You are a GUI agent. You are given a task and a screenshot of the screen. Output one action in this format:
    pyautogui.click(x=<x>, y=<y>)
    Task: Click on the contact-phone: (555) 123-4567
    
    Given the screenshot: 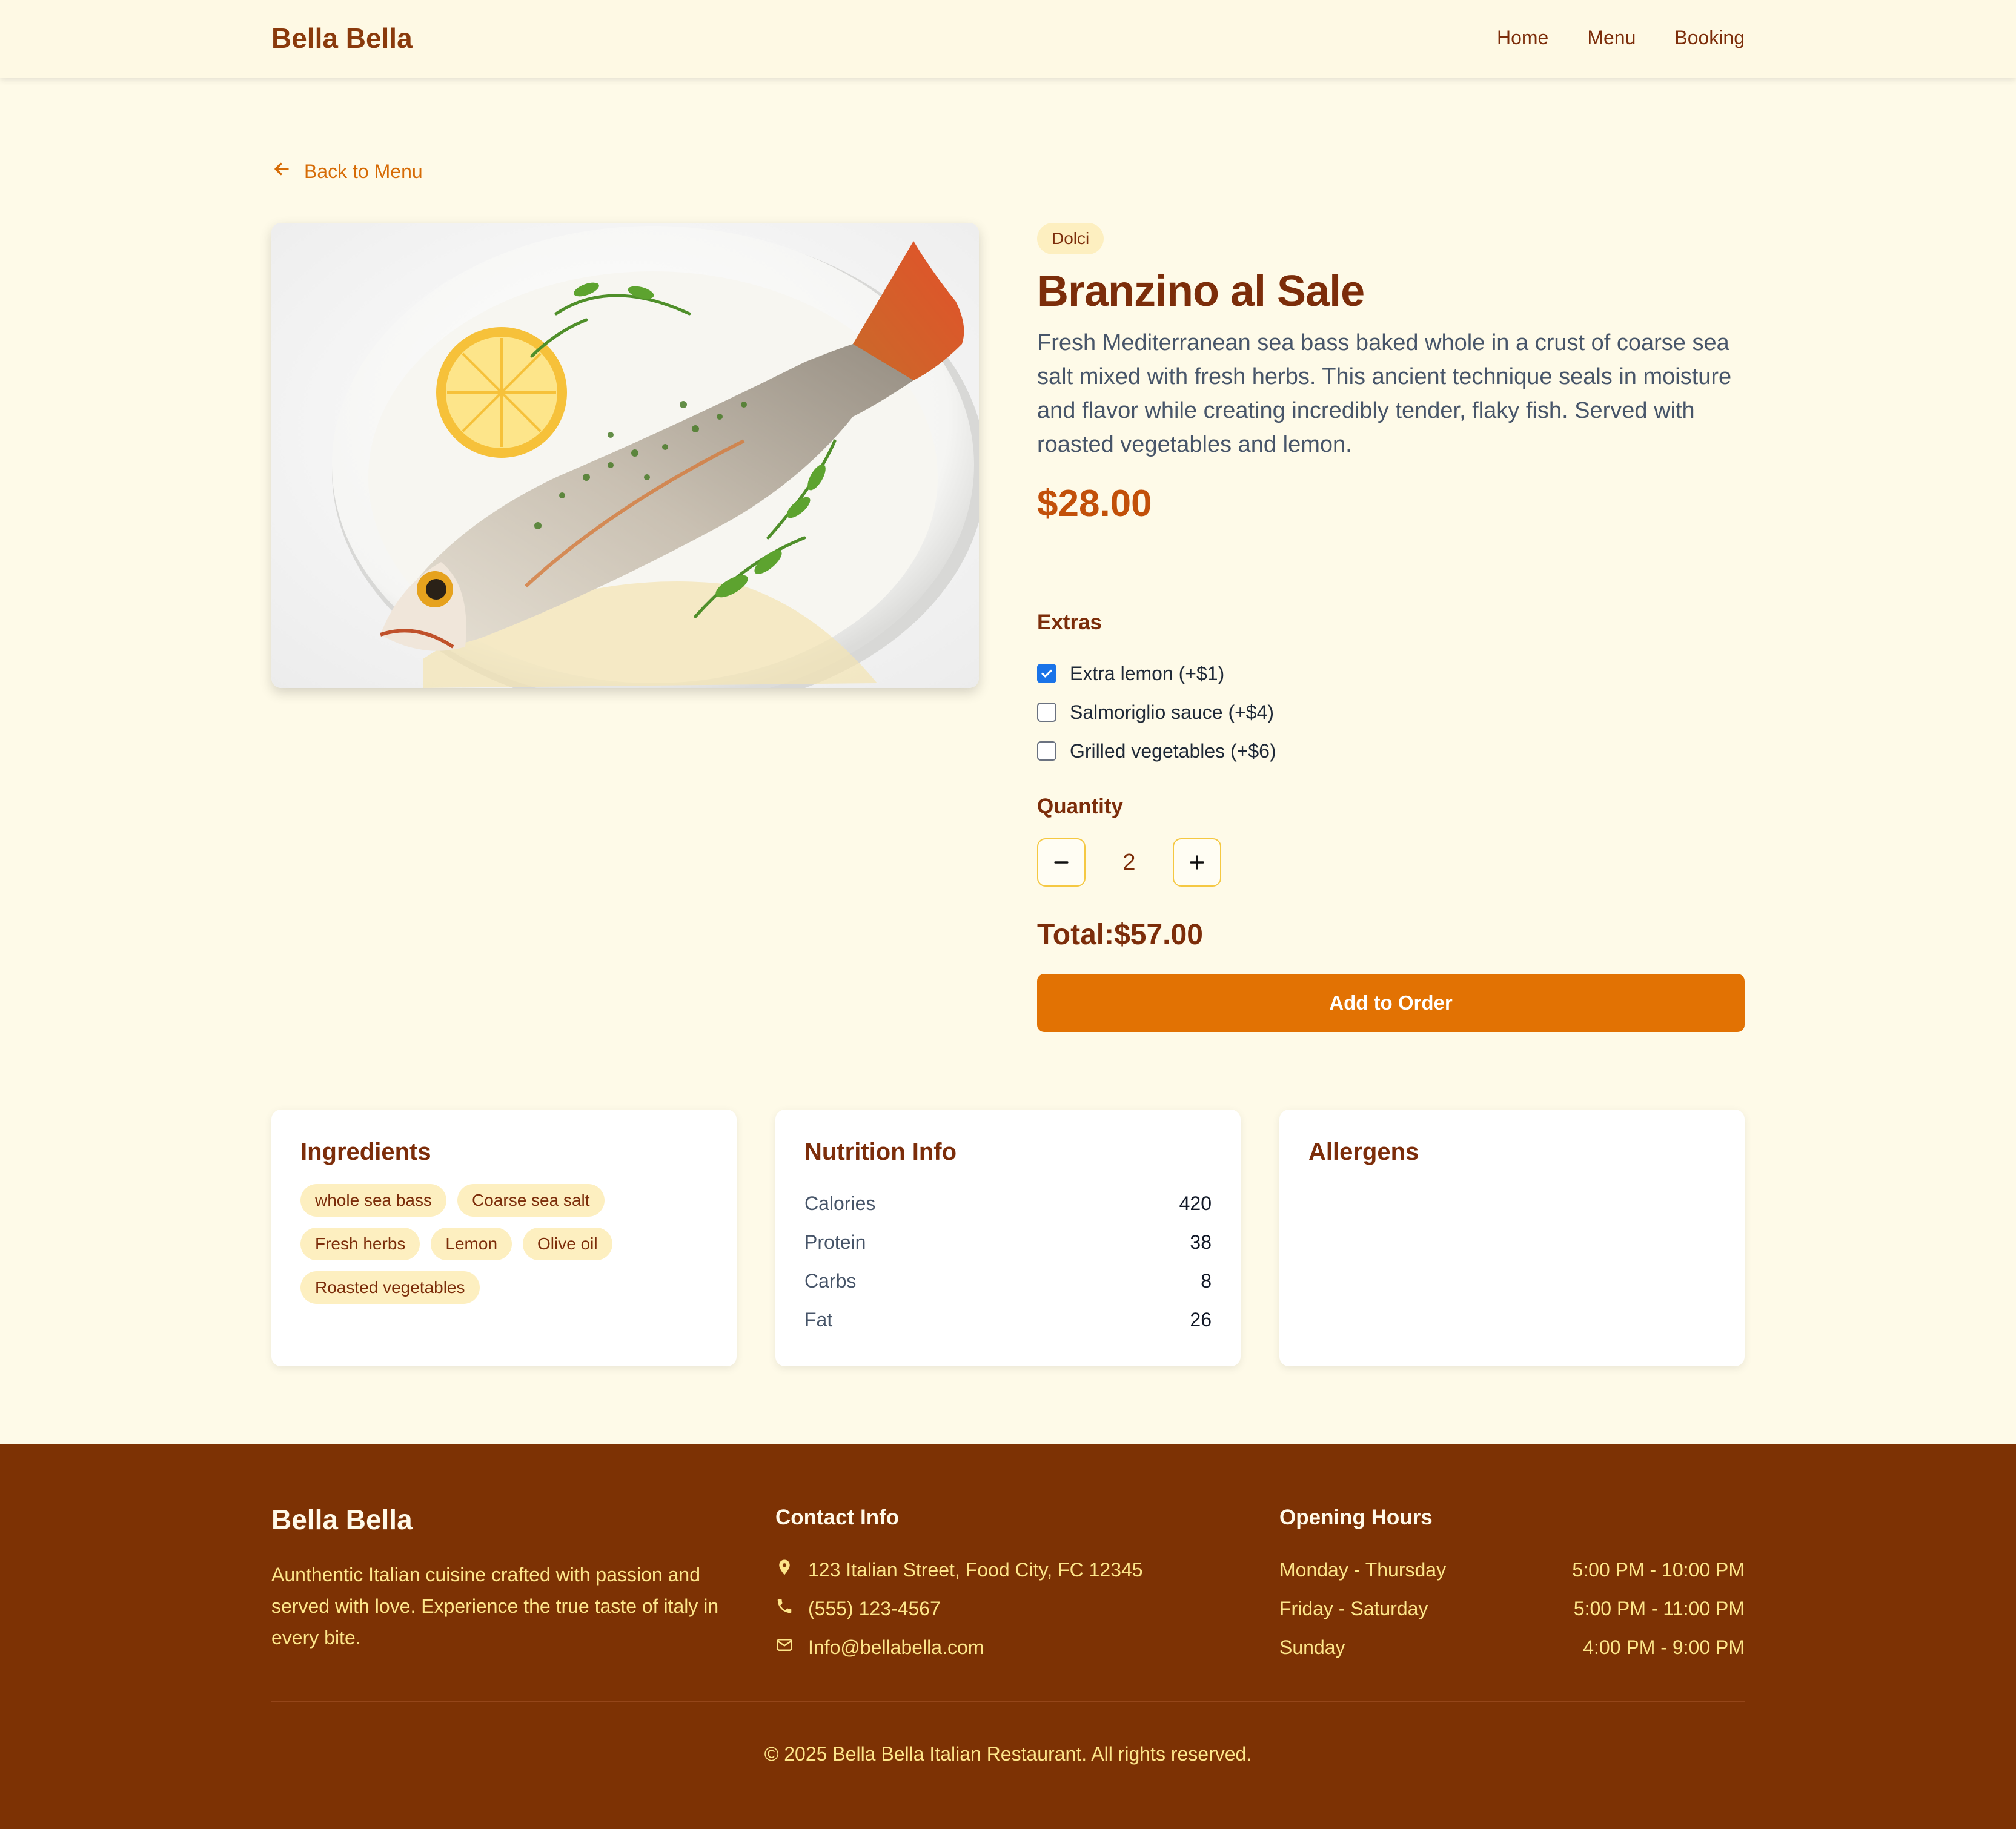 What is the action you would take?
    pyautogui.click(x=959, y=1608)
    